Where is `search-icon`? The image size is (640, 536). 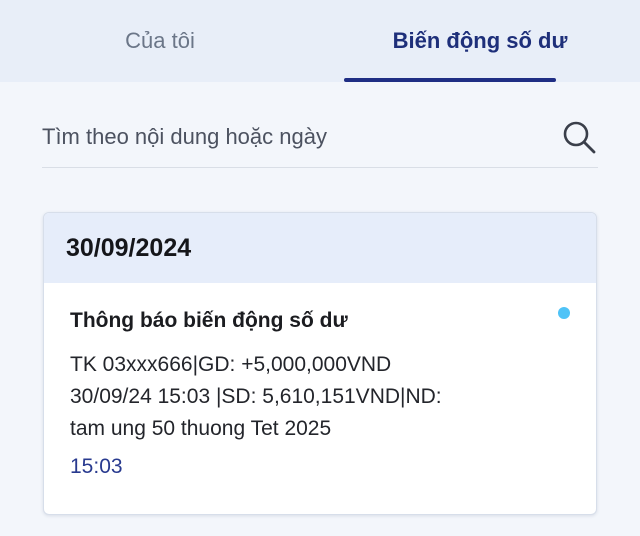
search-icon is located at coordinates (579, 137).